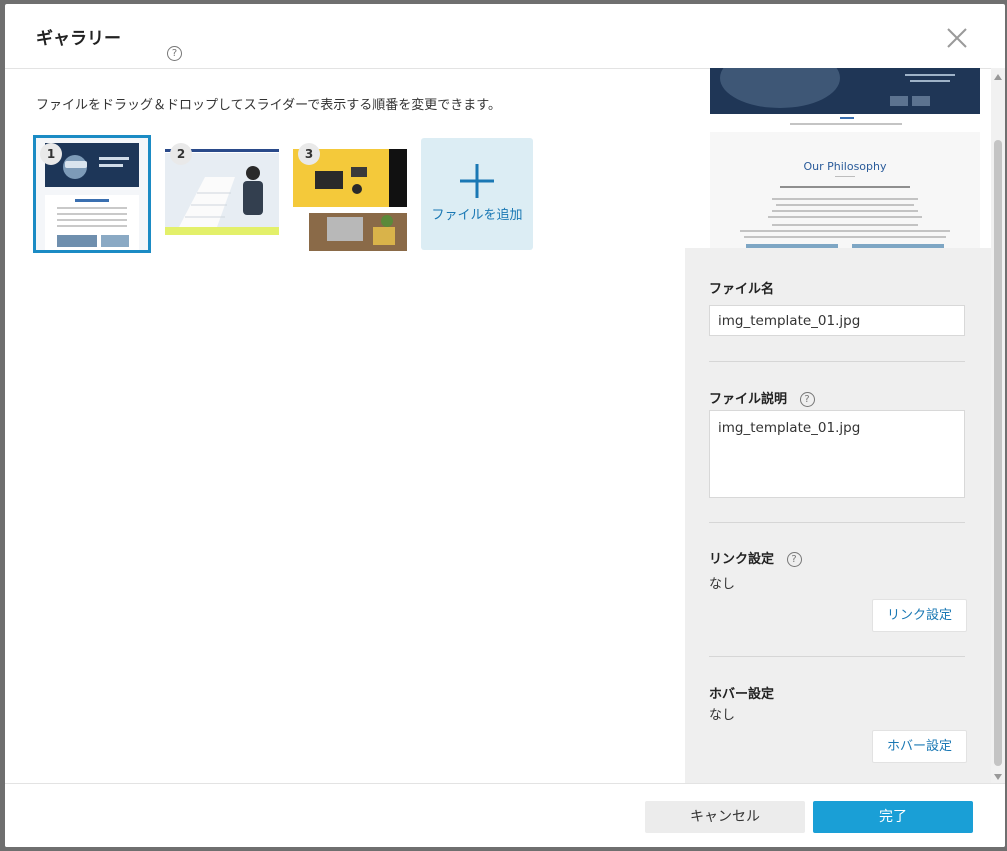 The height and width of the screenshot is (851, 1007). Describe the element at coordinates (505, 815) in the screenshot. I see `dialog-footer: キャンセル 完了` at that location.